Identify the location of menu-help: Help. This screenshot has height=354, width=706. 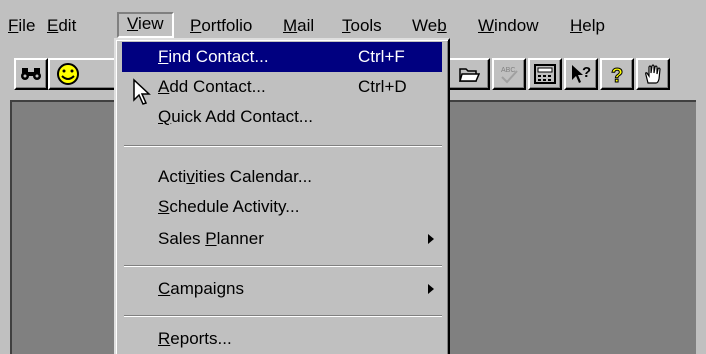
(587, 26).